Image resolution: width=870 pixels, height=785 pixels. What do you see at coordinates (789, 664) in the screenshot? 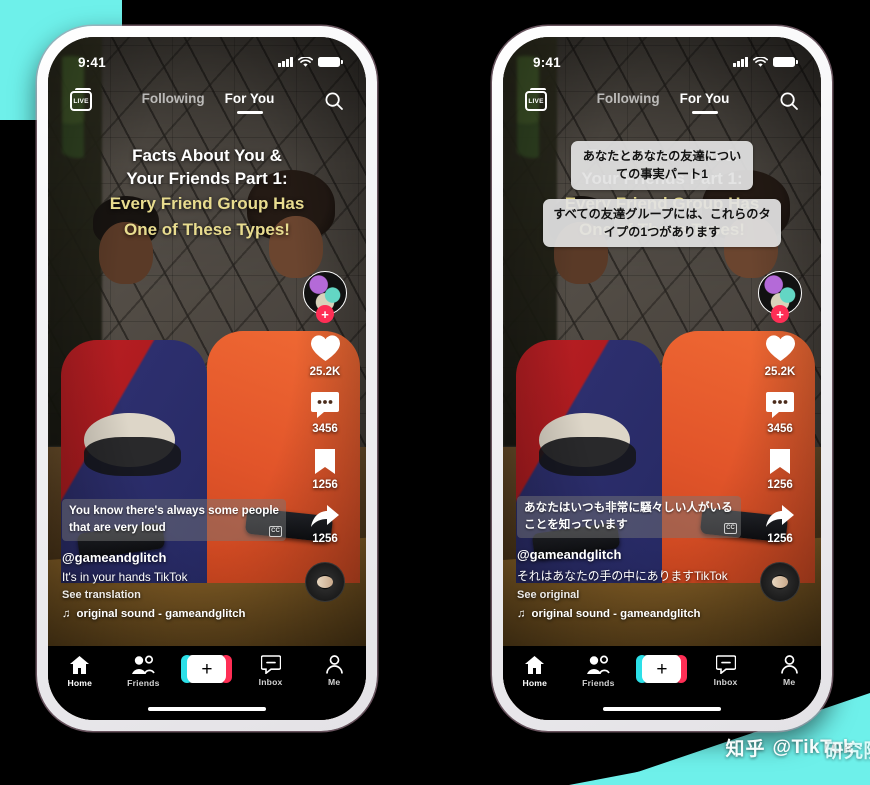
I see `person-icon` at bounding box center [789, 664].